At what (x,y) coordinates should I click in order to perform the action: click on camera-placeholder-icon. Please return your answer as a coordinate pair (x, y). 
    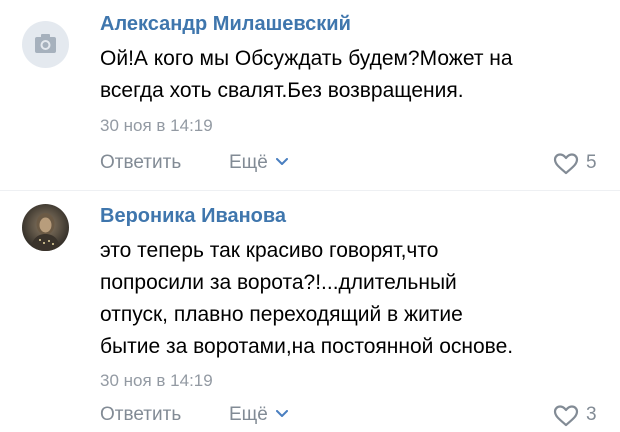
    Looking at the image, I should click on (45, 43).